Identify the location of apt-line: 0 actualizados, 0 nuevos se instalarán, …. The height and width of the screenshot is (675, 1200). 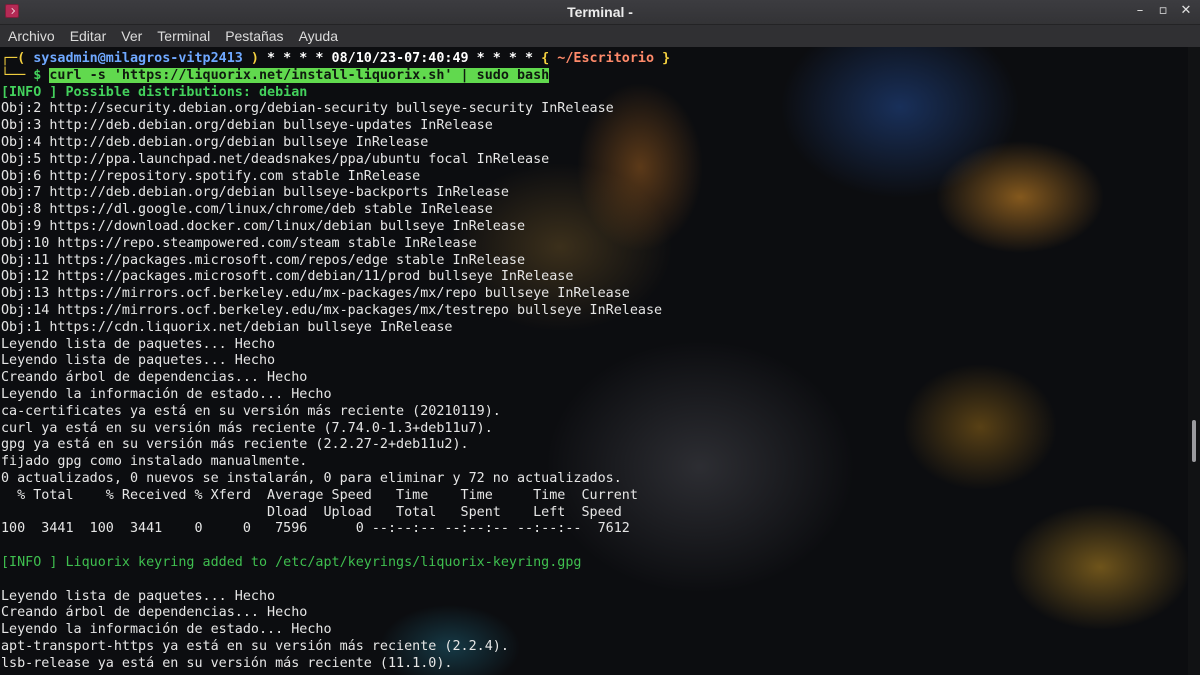
(311, 478).